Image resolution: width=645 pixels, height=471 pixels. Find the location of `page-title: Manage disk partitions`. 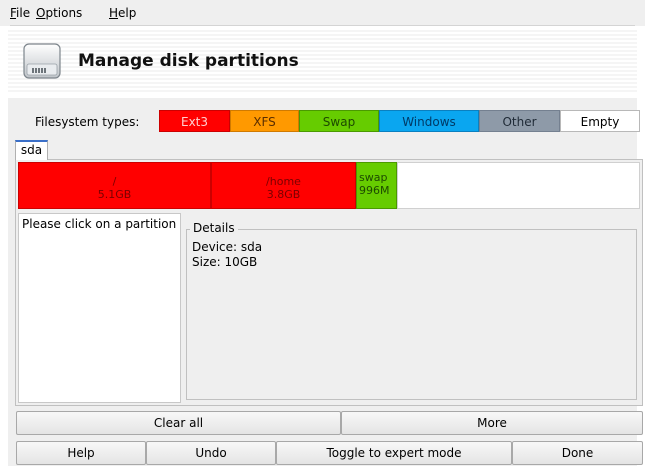

page-title: Manage disk partitions is located at coordinates (188, 61).